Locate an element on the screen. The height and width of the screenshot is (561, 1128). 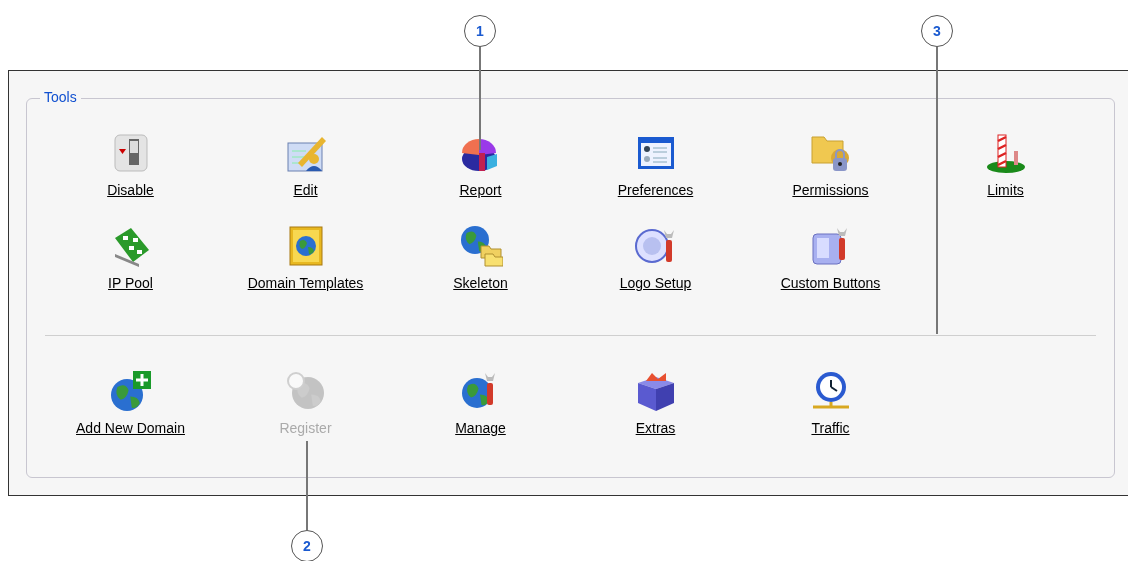
tool-link: Extras is located at coordinates (655, 428).